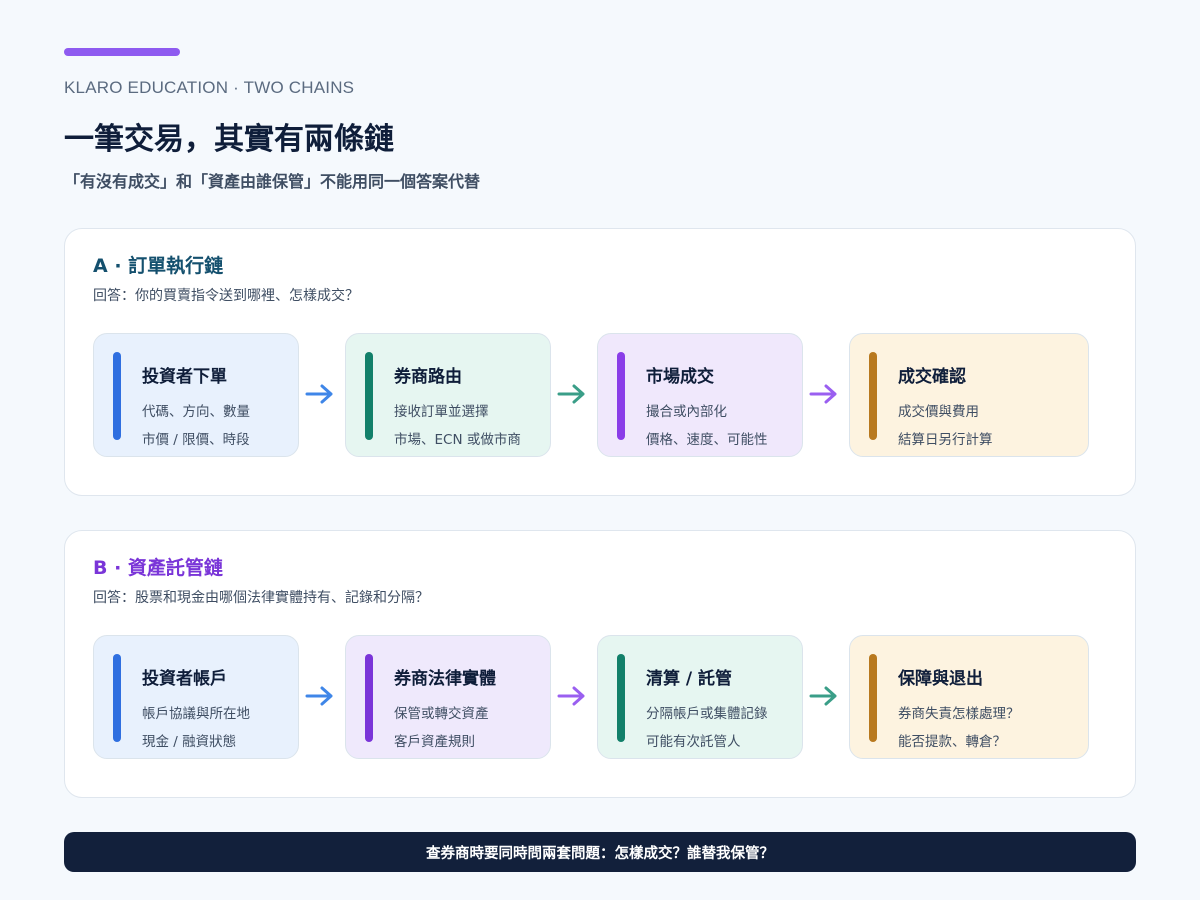 The height and width of the screenshot is (900, 1200). Describe the element at coordinates (945, 440) in the screenshot. I see `step-detail: 結算日另行計算` at that location.